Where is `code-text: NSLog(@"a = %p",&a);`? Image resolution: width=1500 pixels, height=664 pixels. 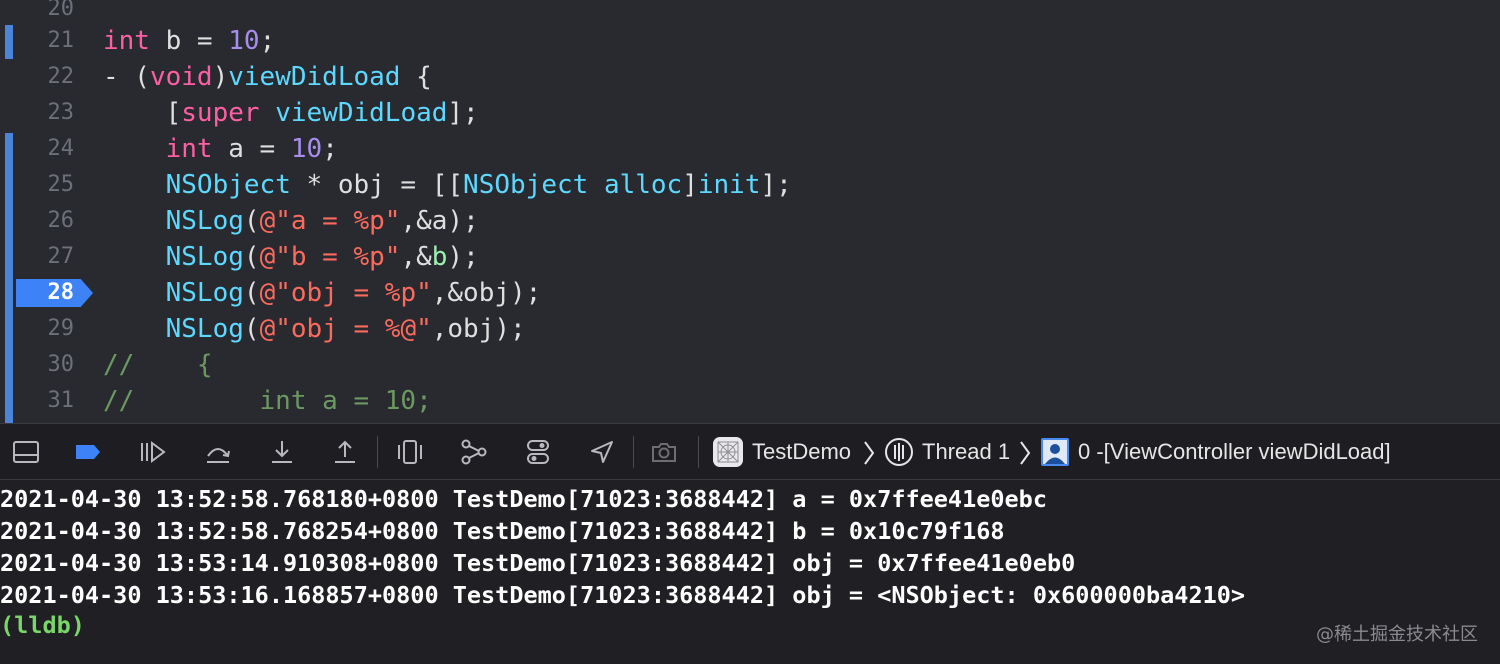
code-text: NSLog(@"a = %p",&a); is located at coordinates (322, 221).